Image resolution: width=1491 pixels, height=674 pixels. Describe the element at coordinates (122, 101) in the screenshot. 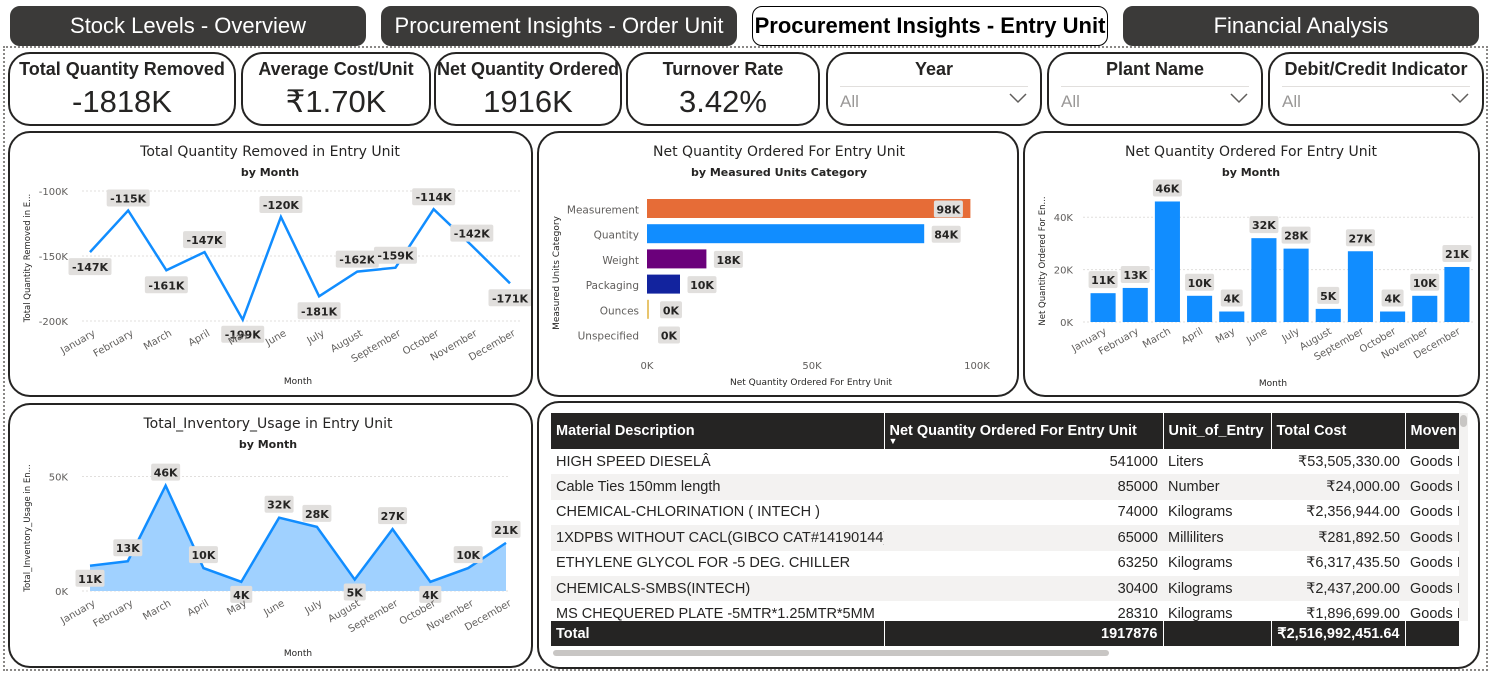

I see `kpi-value: -1818K` at that location.